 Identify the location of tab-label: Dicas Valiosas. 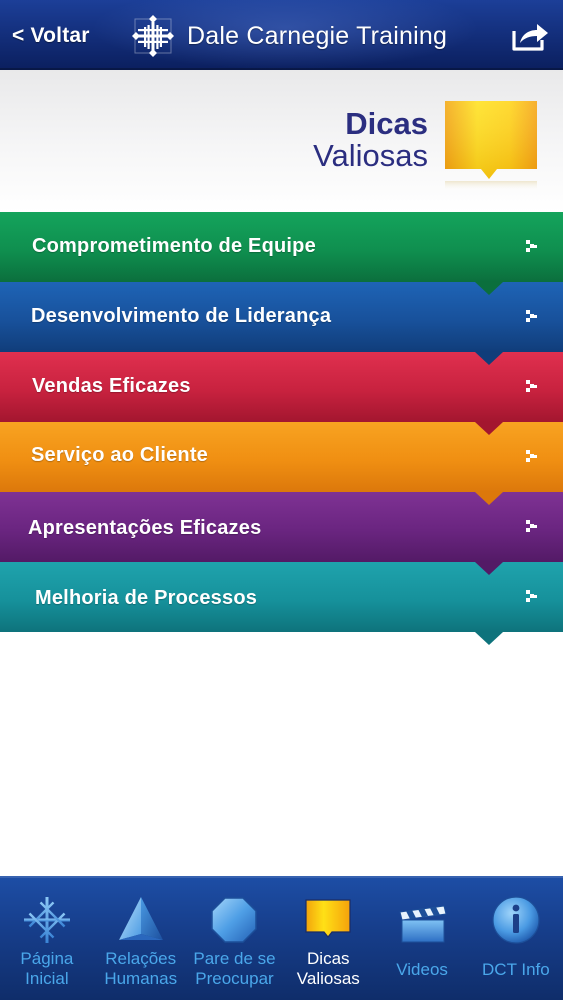
(328, 968).